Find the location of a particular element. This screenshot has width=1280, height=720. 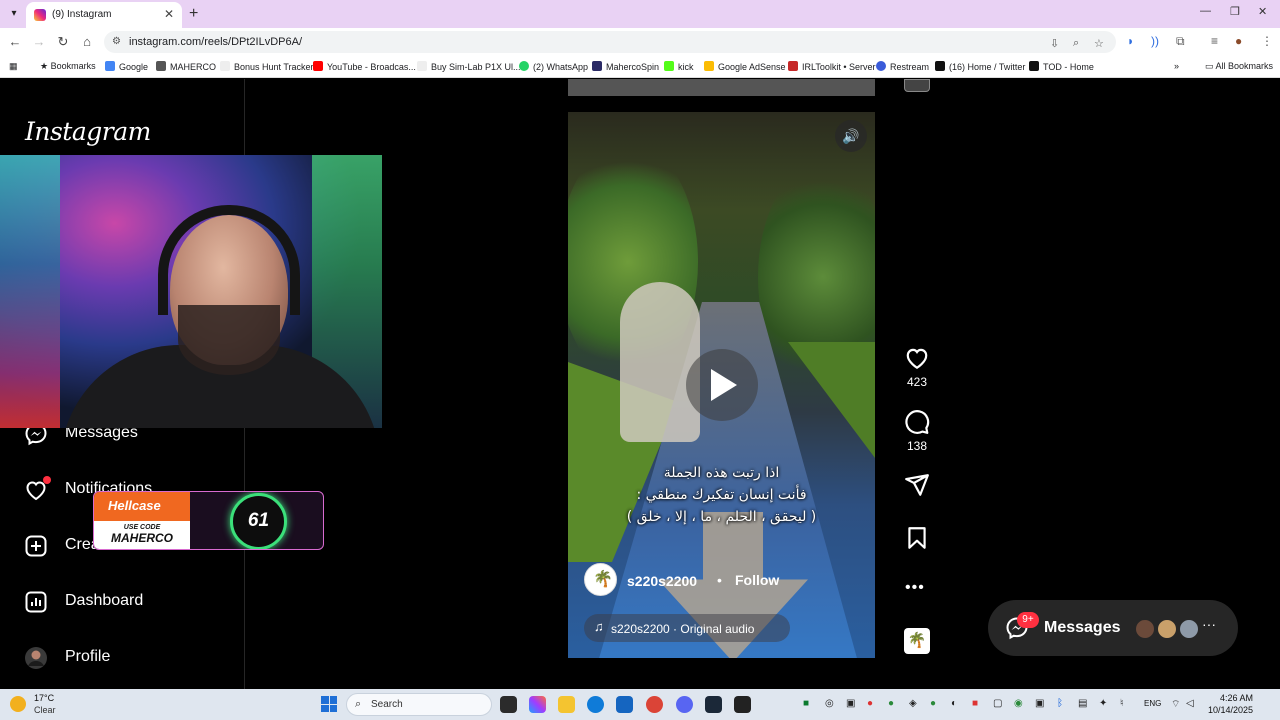

file-explorer-icon is located at coordinates (566, 704).